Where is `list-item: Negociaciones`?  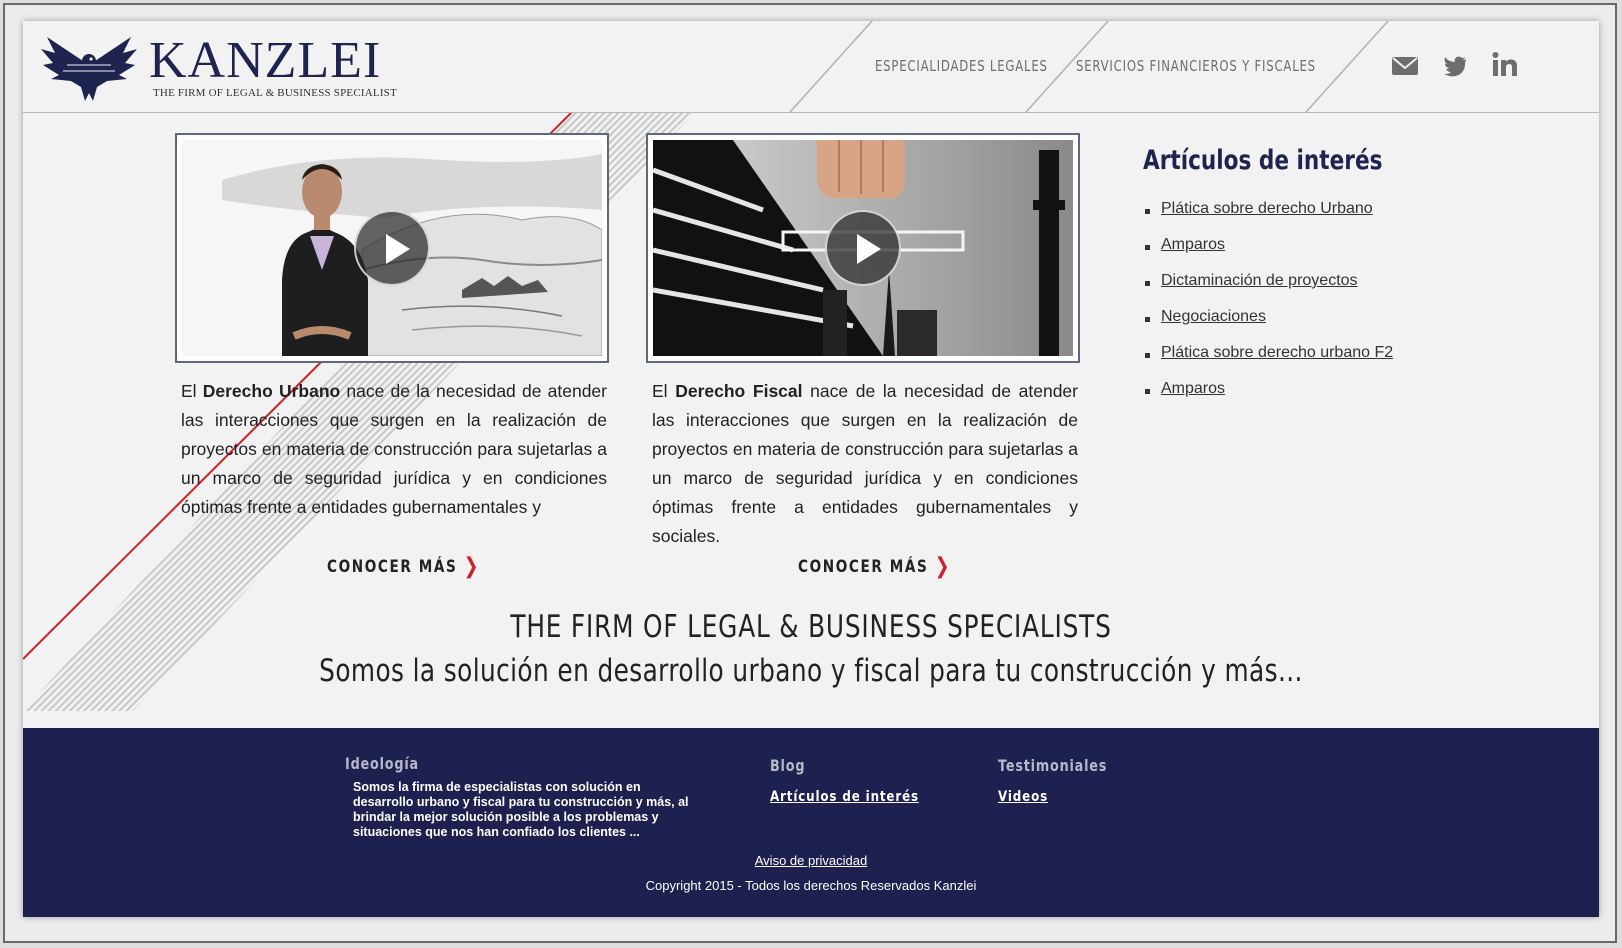
list-item: Negociaciones is located at coordinates (1353, 326).